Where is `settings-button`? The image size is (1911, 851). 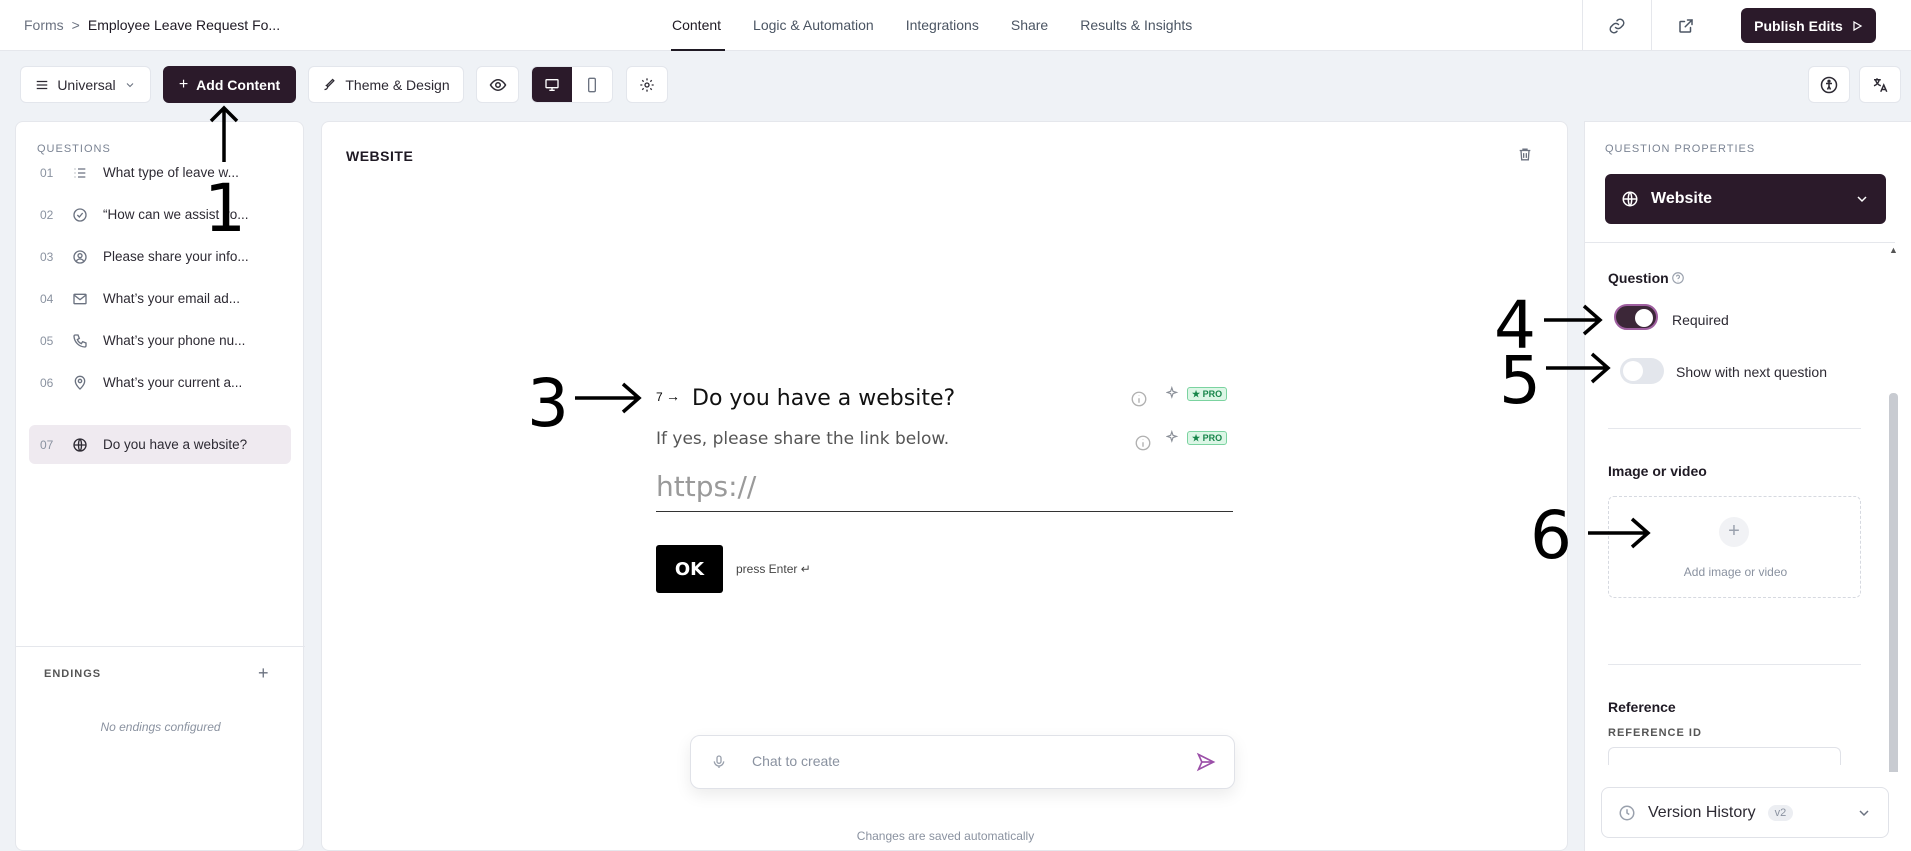
settings-button is located at coordinates (647, 84).